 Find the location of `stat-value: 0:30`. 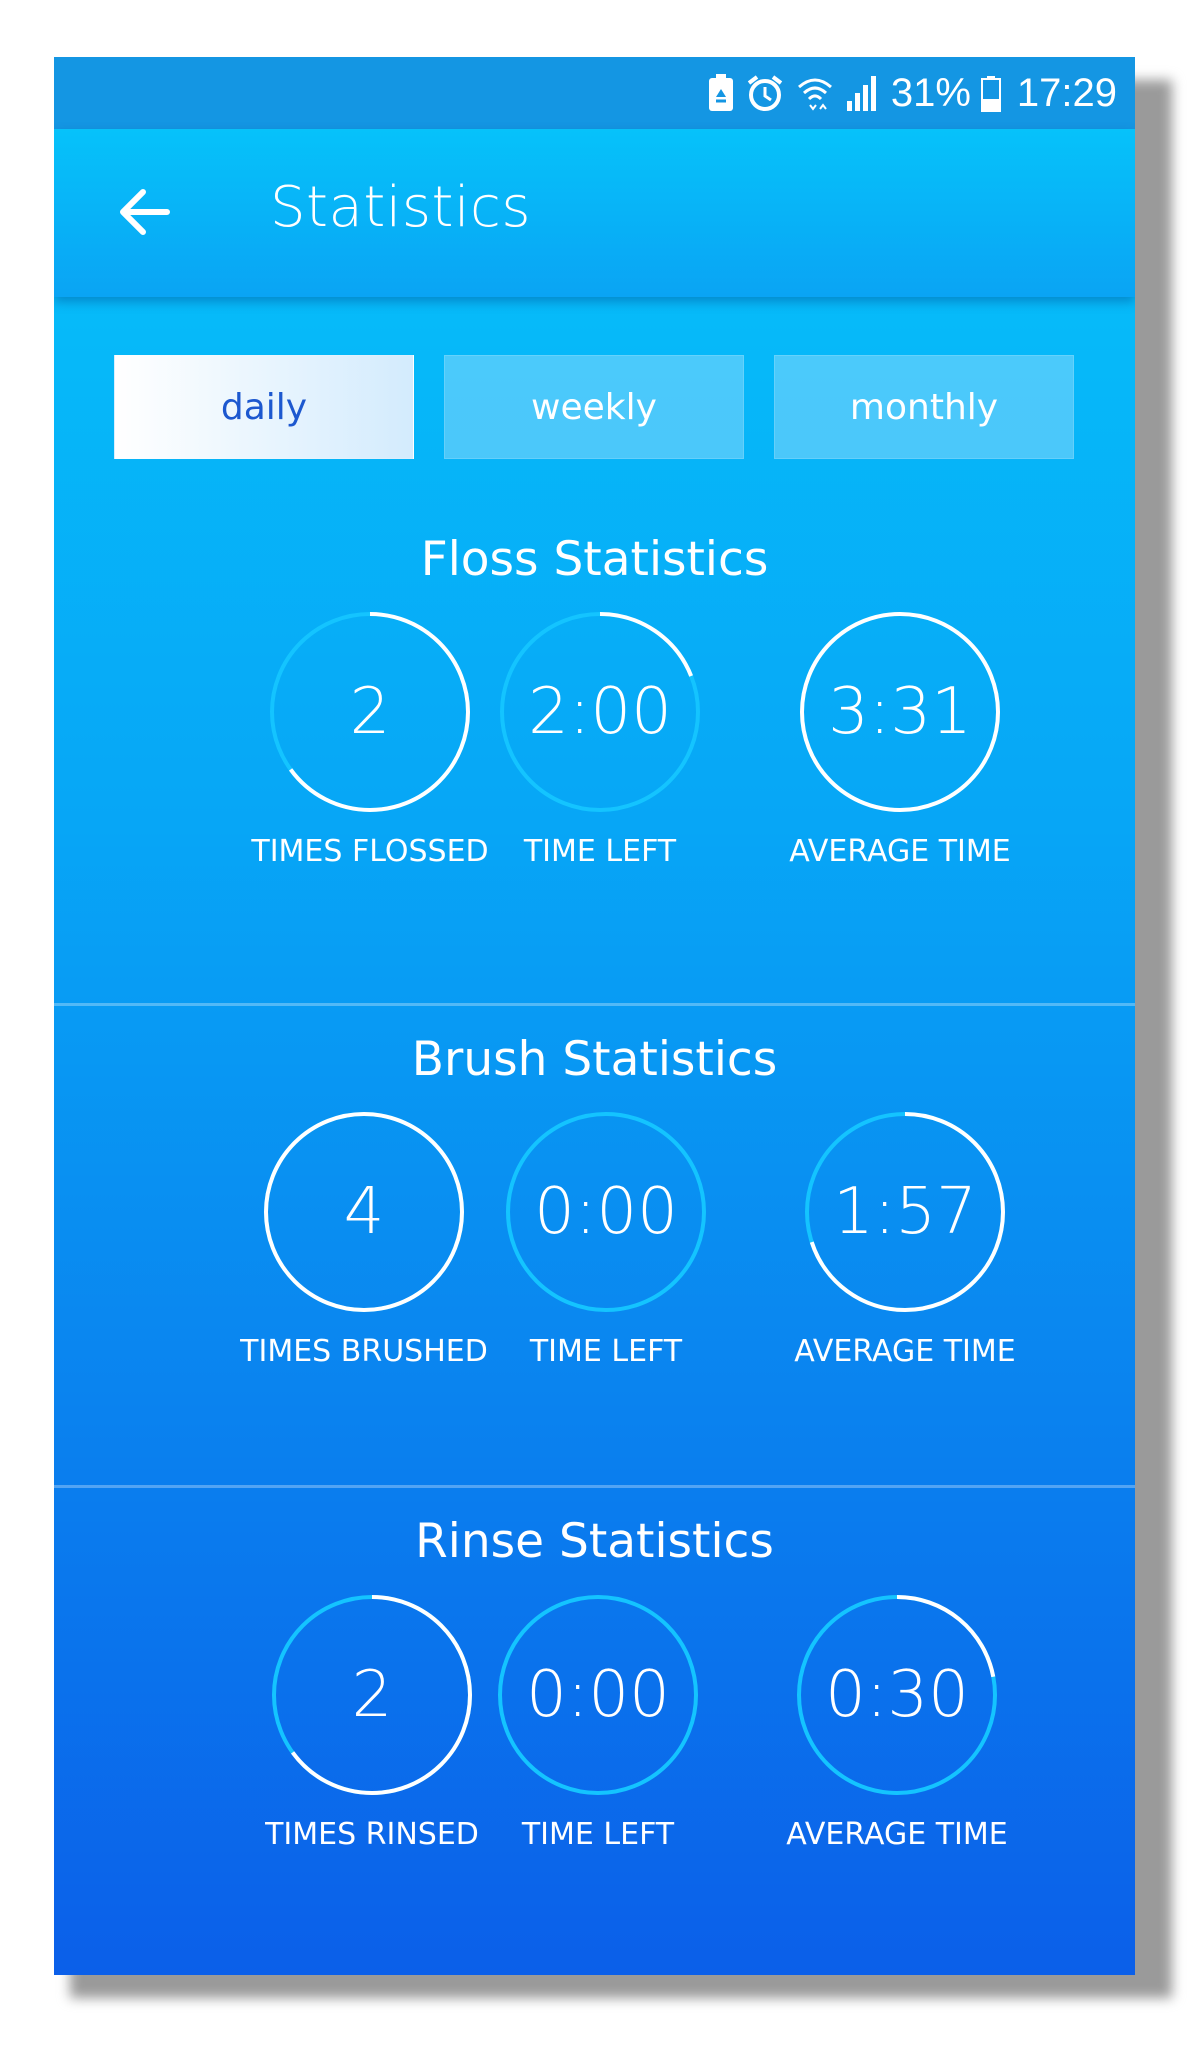

stat-value: 0:30 is located at coordinates (897, 1695).